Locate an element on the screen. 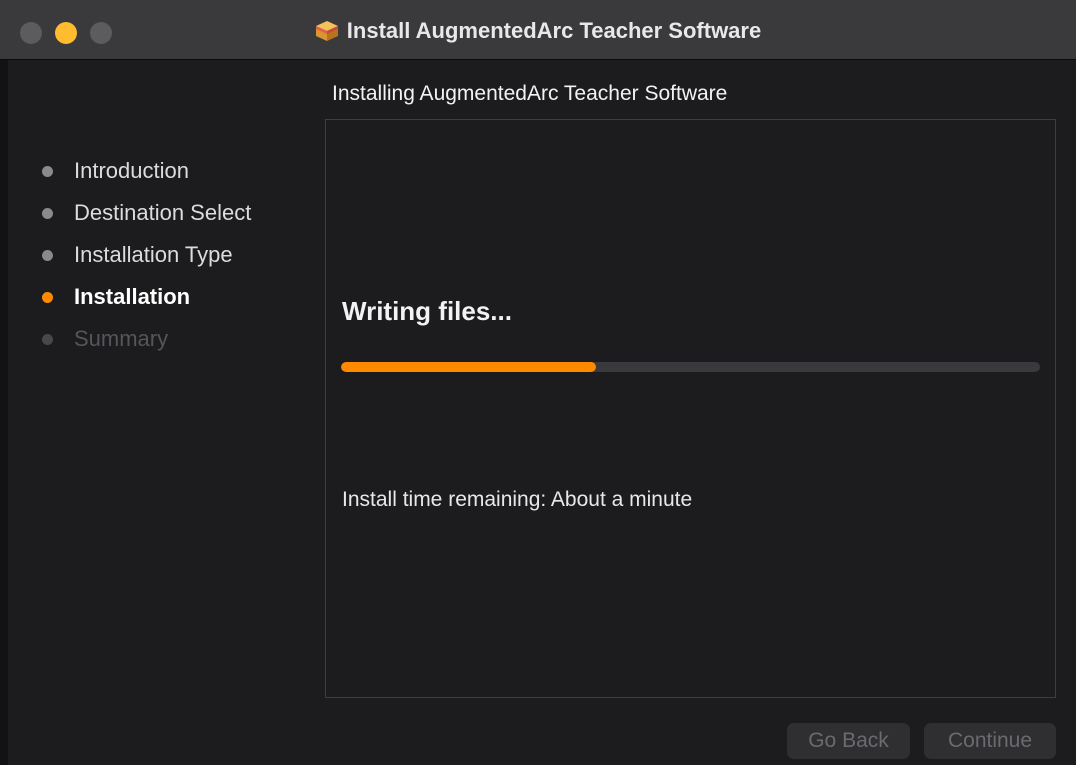  step-label: Summary is located at coordinates (121, 338).